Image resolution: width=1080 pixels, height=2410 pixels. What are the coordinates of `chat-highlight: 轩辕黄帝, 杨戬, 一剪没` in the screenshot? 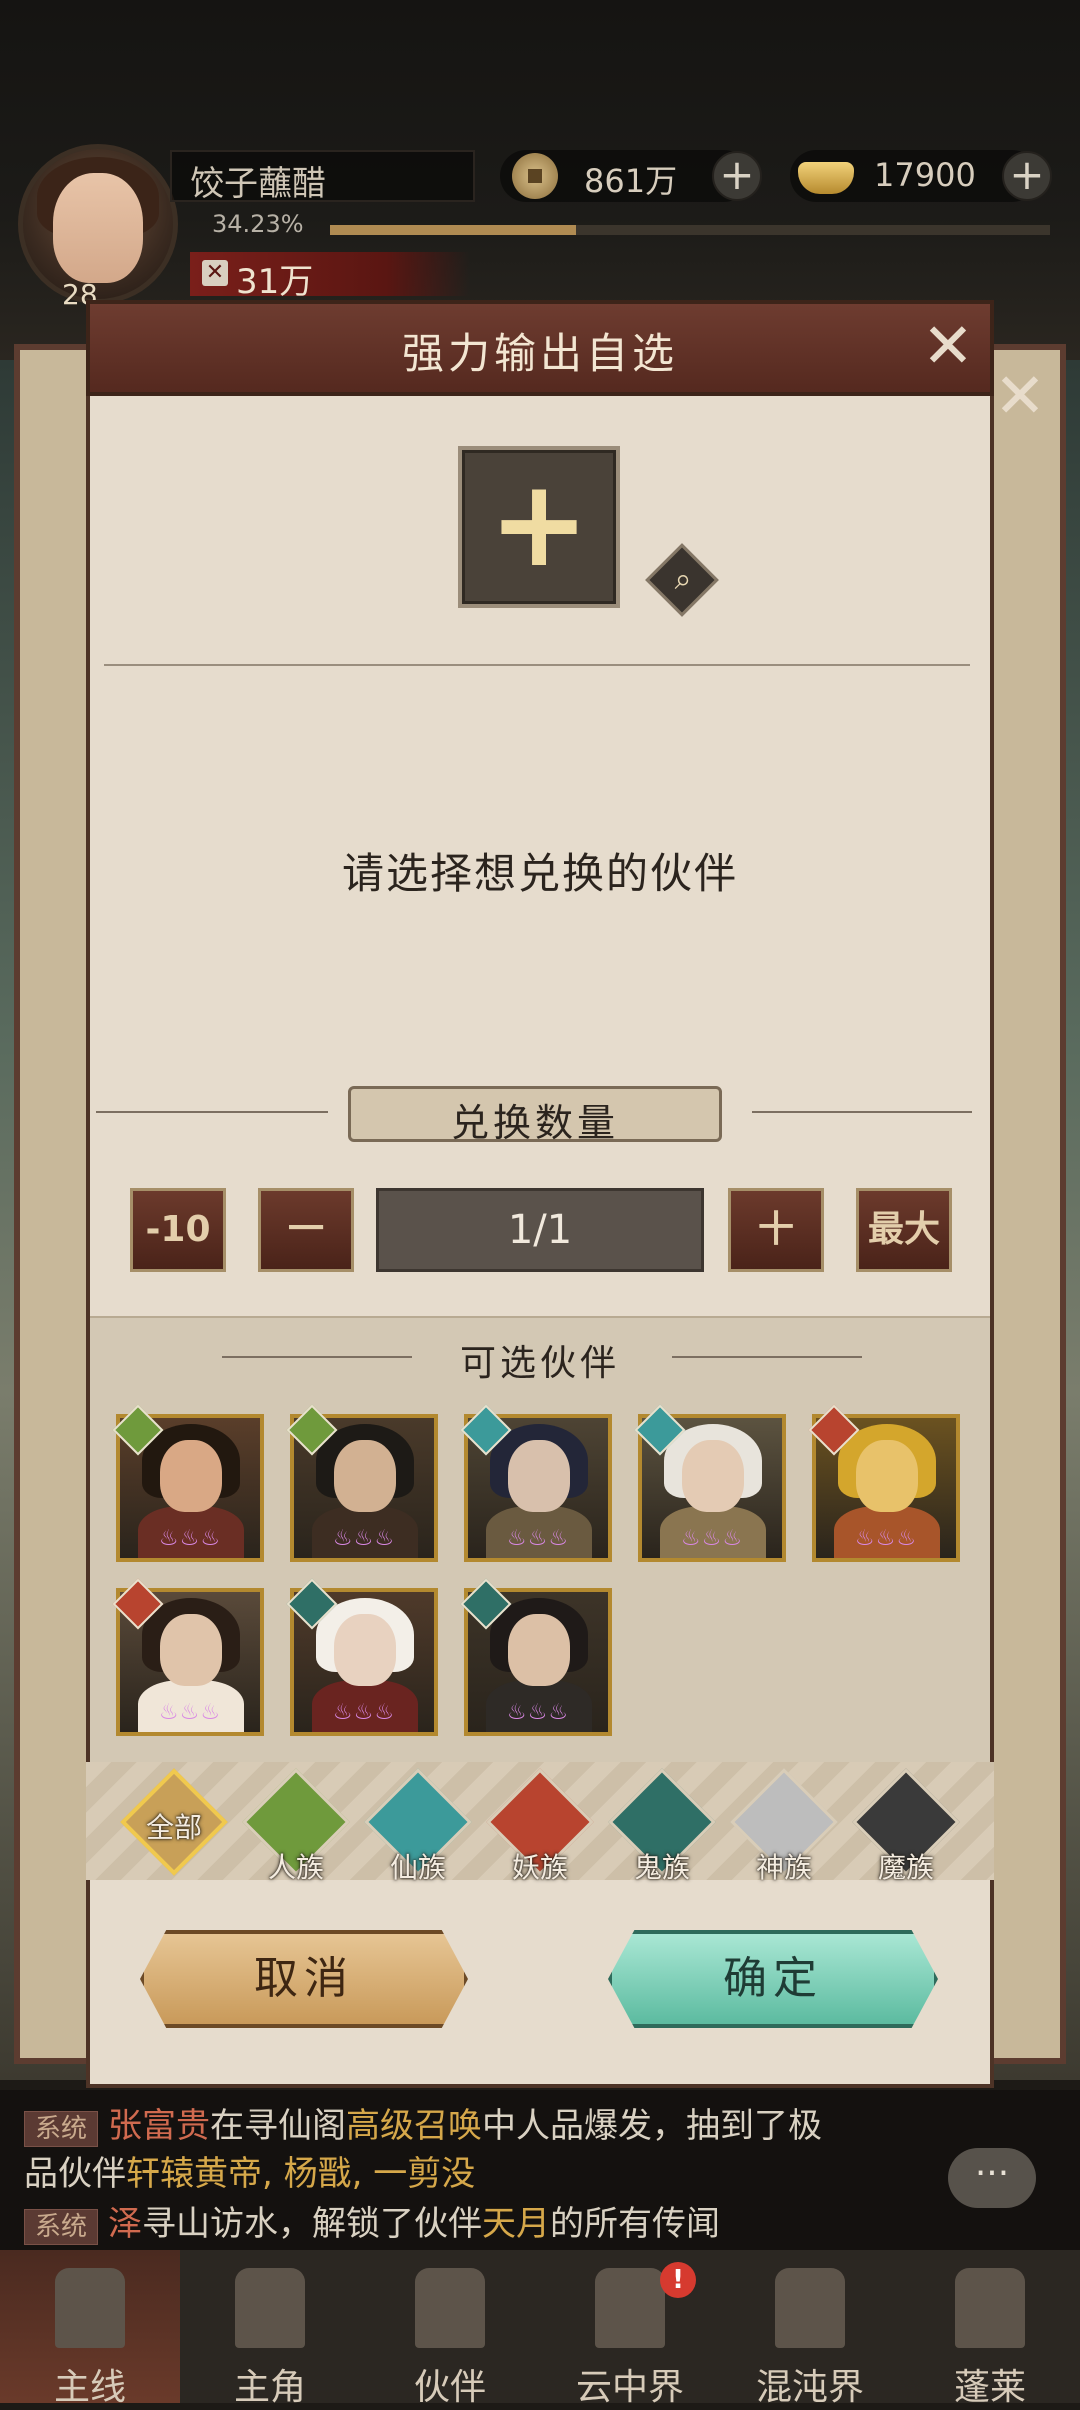 It's located at (301, 2174).